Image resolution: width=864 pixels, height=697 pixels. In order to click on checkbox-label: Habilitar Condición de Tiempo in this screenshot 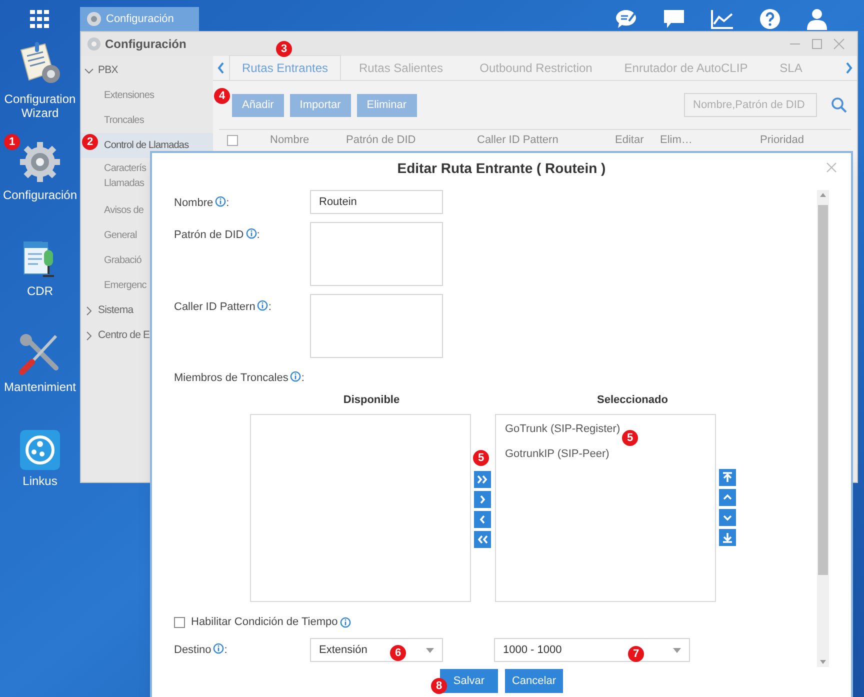, I will do `click(264, 622)`.